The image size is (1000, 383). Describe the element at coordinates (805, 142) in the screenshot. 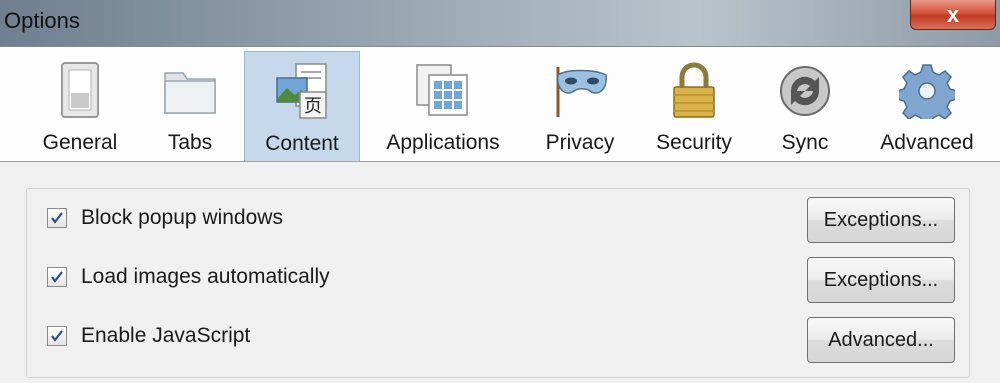

I see `tab-sync-label: Sync` at that location.